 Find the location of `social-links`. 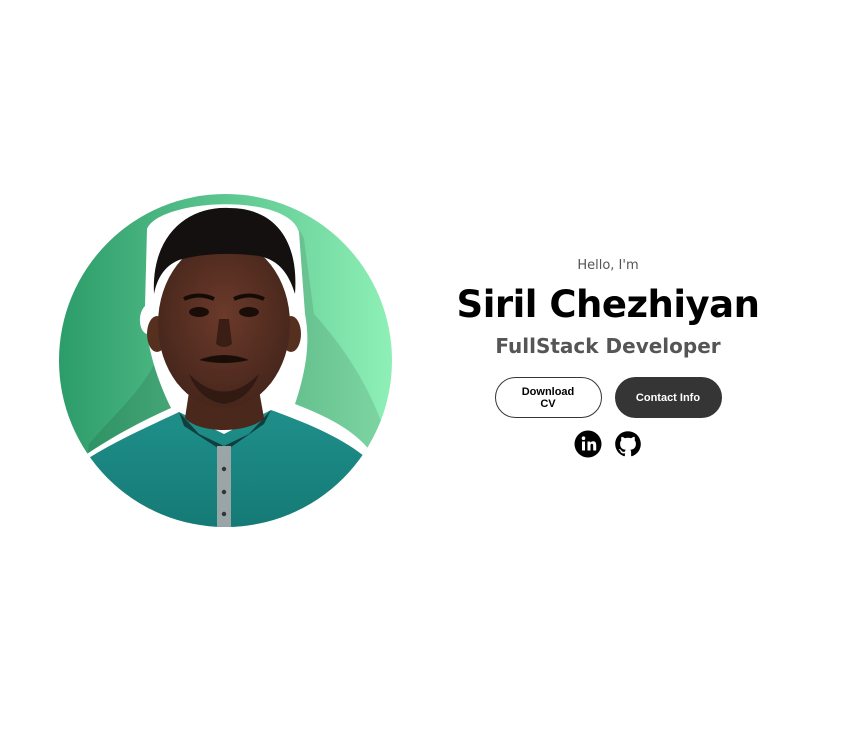

social-links is located at coordinates (608, 444).